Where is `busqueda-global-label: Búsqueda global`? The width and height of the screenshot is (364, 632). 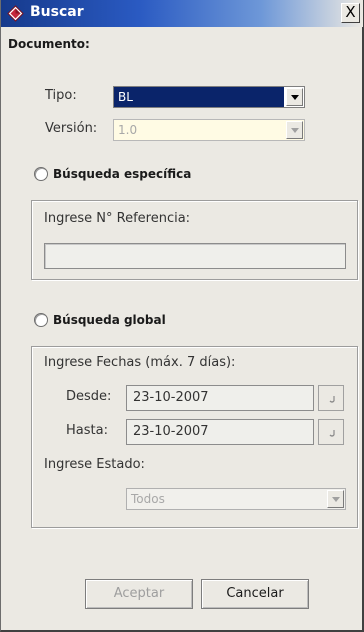 busqueda-global-label: Búsqueda global is located at coordinates (109, 320).